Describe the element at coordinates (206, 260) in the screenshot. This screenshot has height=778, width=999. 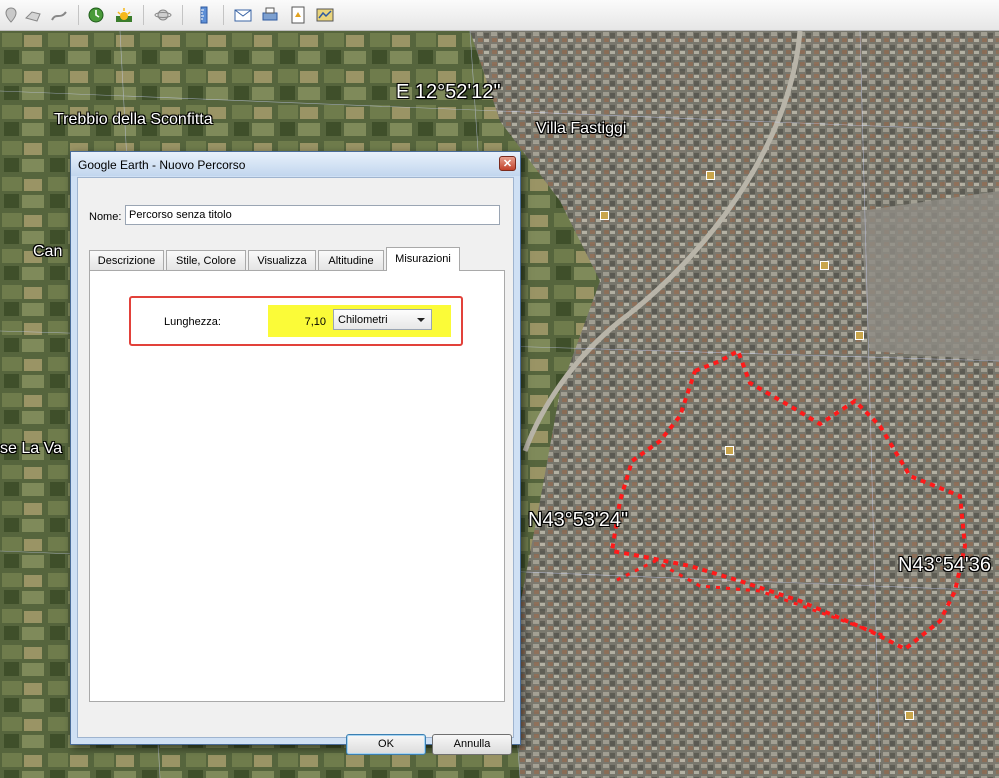
I see `tab-stile-colore: Stile, Colore` at that location.